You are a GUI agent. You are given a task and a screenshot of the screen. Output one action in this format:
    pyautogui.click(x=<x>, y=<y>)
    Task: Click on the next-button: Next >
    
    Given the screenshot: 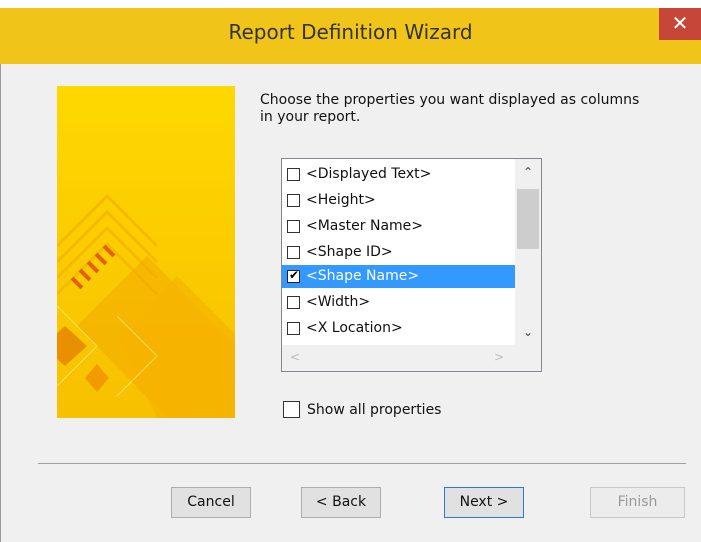 What is the action you would take?
    pyautogui.click(x=484, y=502)
    